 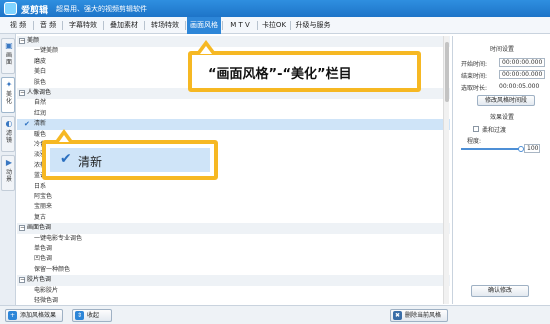 I want to click on add-style-button: + 添加风格效果, so click(x=34, y=315).